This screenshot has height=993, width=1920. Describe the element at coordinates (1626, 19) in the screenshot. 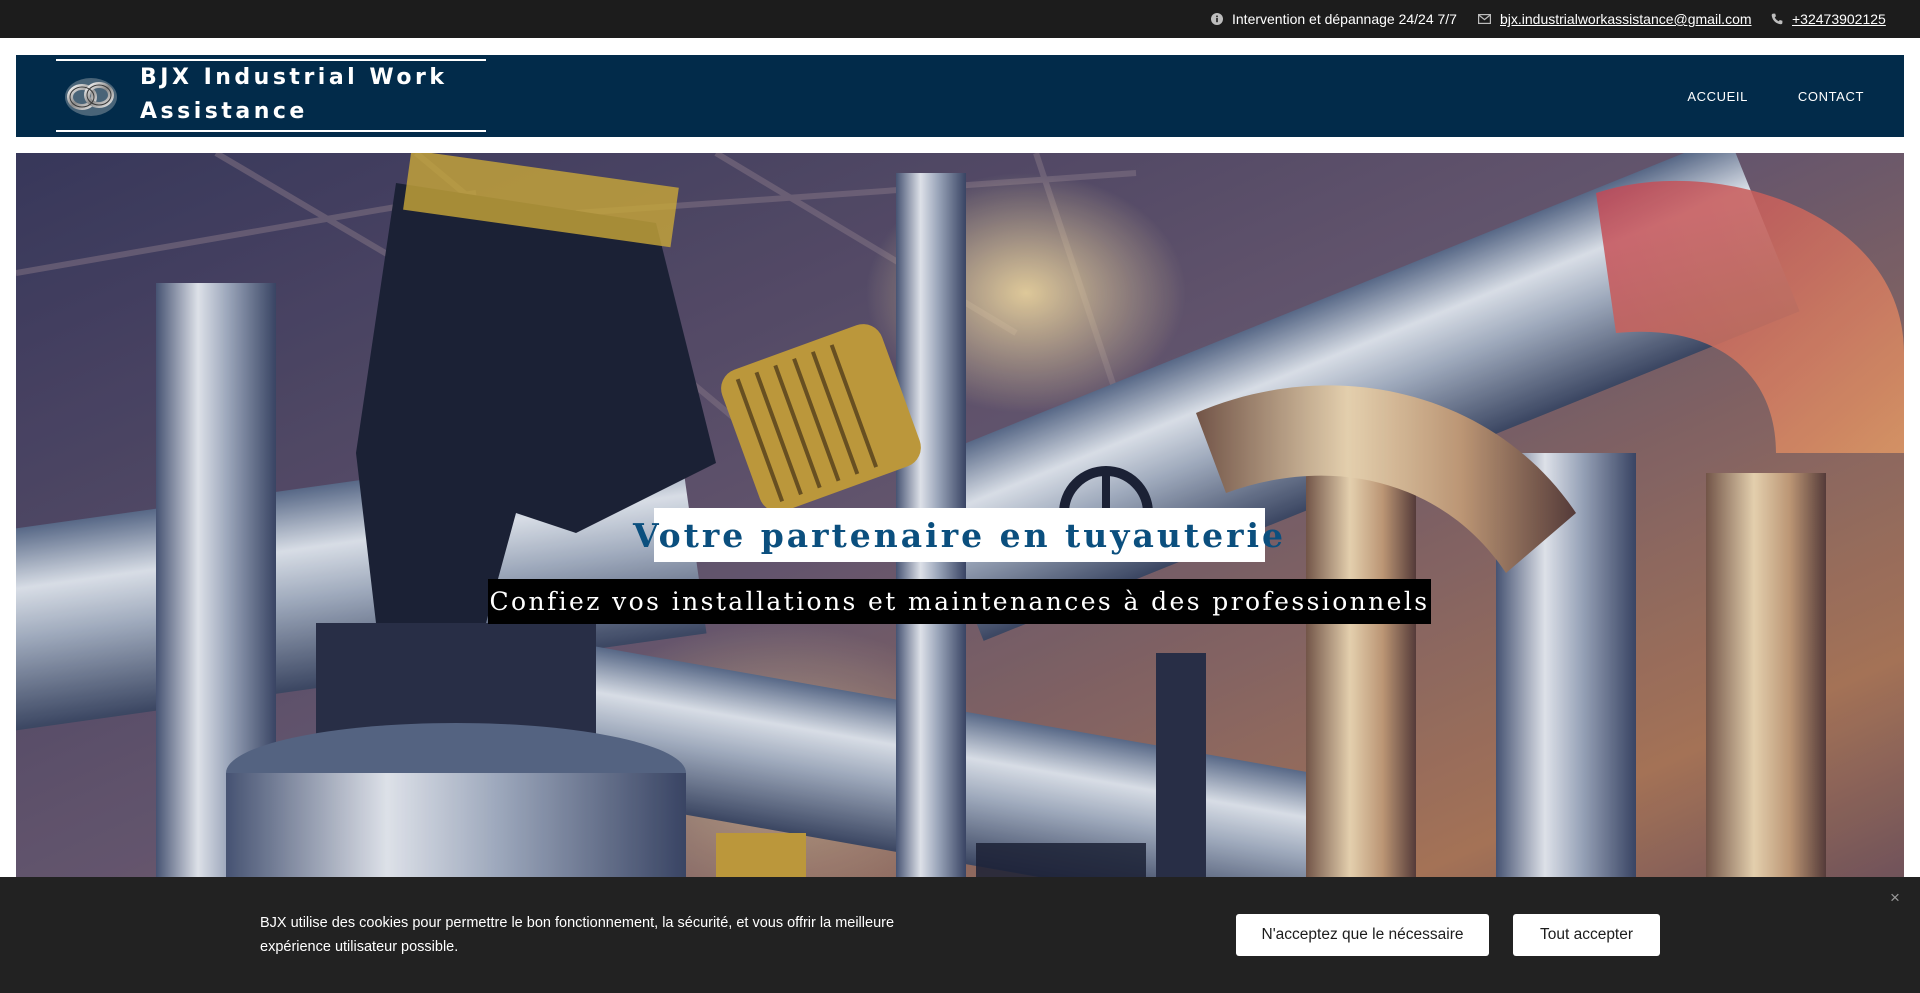

I see `email-link: bjx.industrialworkassistance@gmail.com` at that location.